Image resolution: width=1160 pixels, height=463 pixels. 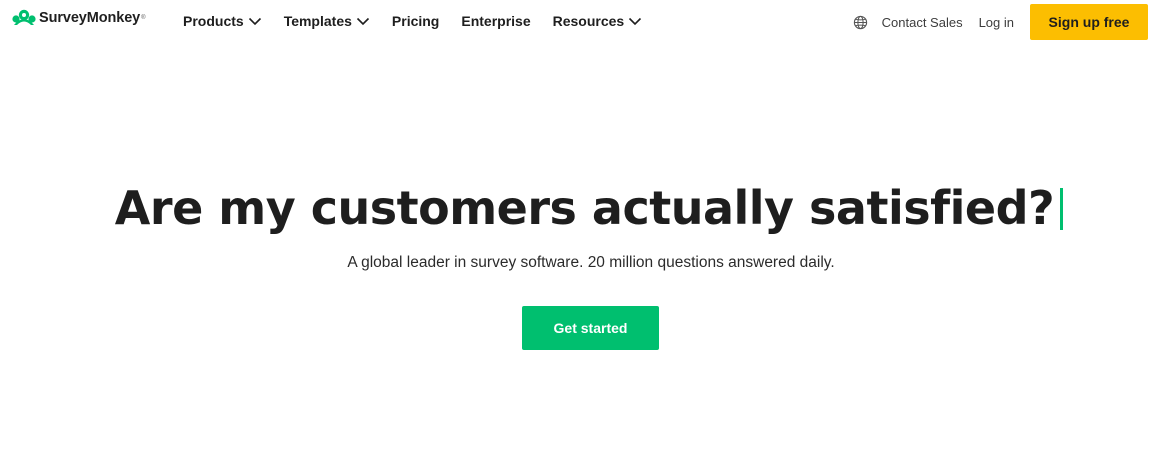 I want to click on brand-logo: SurveyMonkey ®, so click(x=78, y=18).